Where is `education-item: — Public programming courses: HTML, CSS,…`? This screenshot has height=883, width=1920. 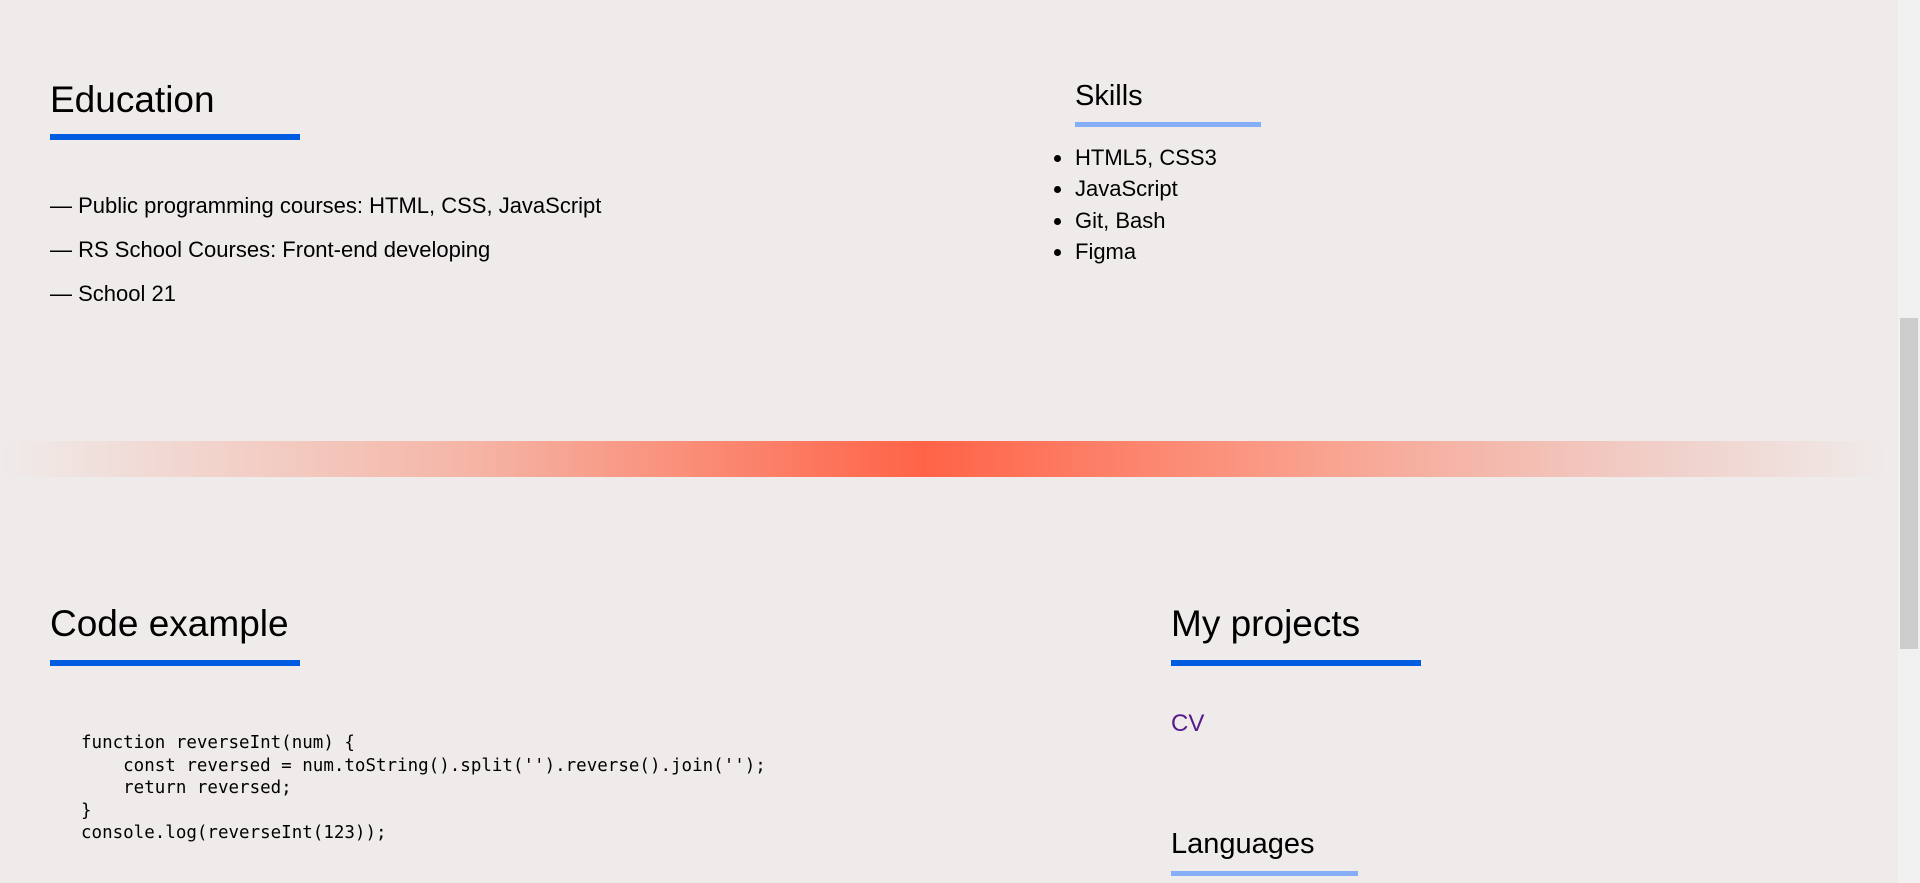
education-item: — Public programming courses: HTML, CSS,… is located at coordinates (326, 205).